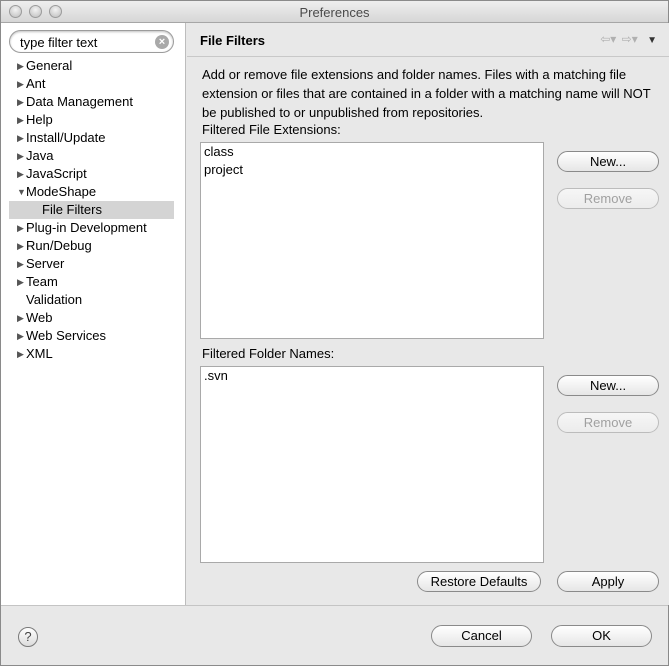  I want to click on back-arrow-icon: ⇦▾, so click(608, 39).